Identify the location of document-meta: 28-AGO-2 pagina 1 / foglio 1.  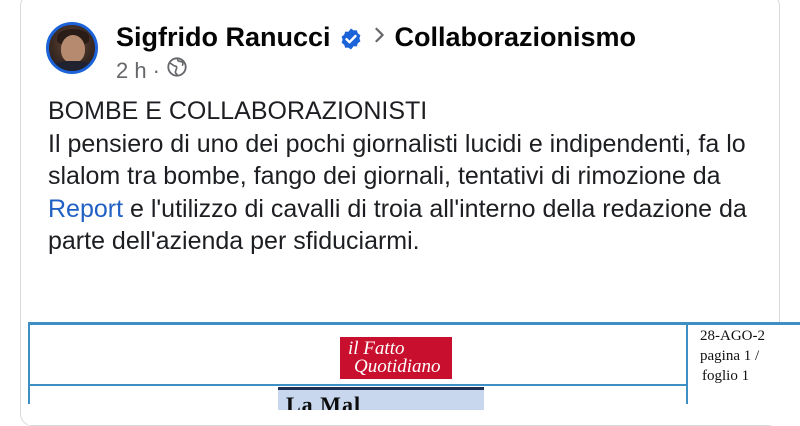
(732, 356).